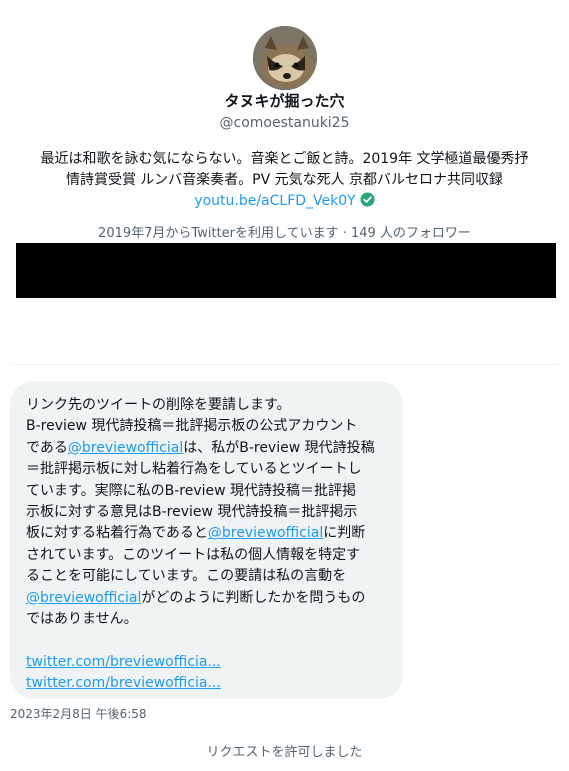  I want to click on message-line: である@breviewofficialは、私がB-review 現代詩投稿, so click(200, 447).